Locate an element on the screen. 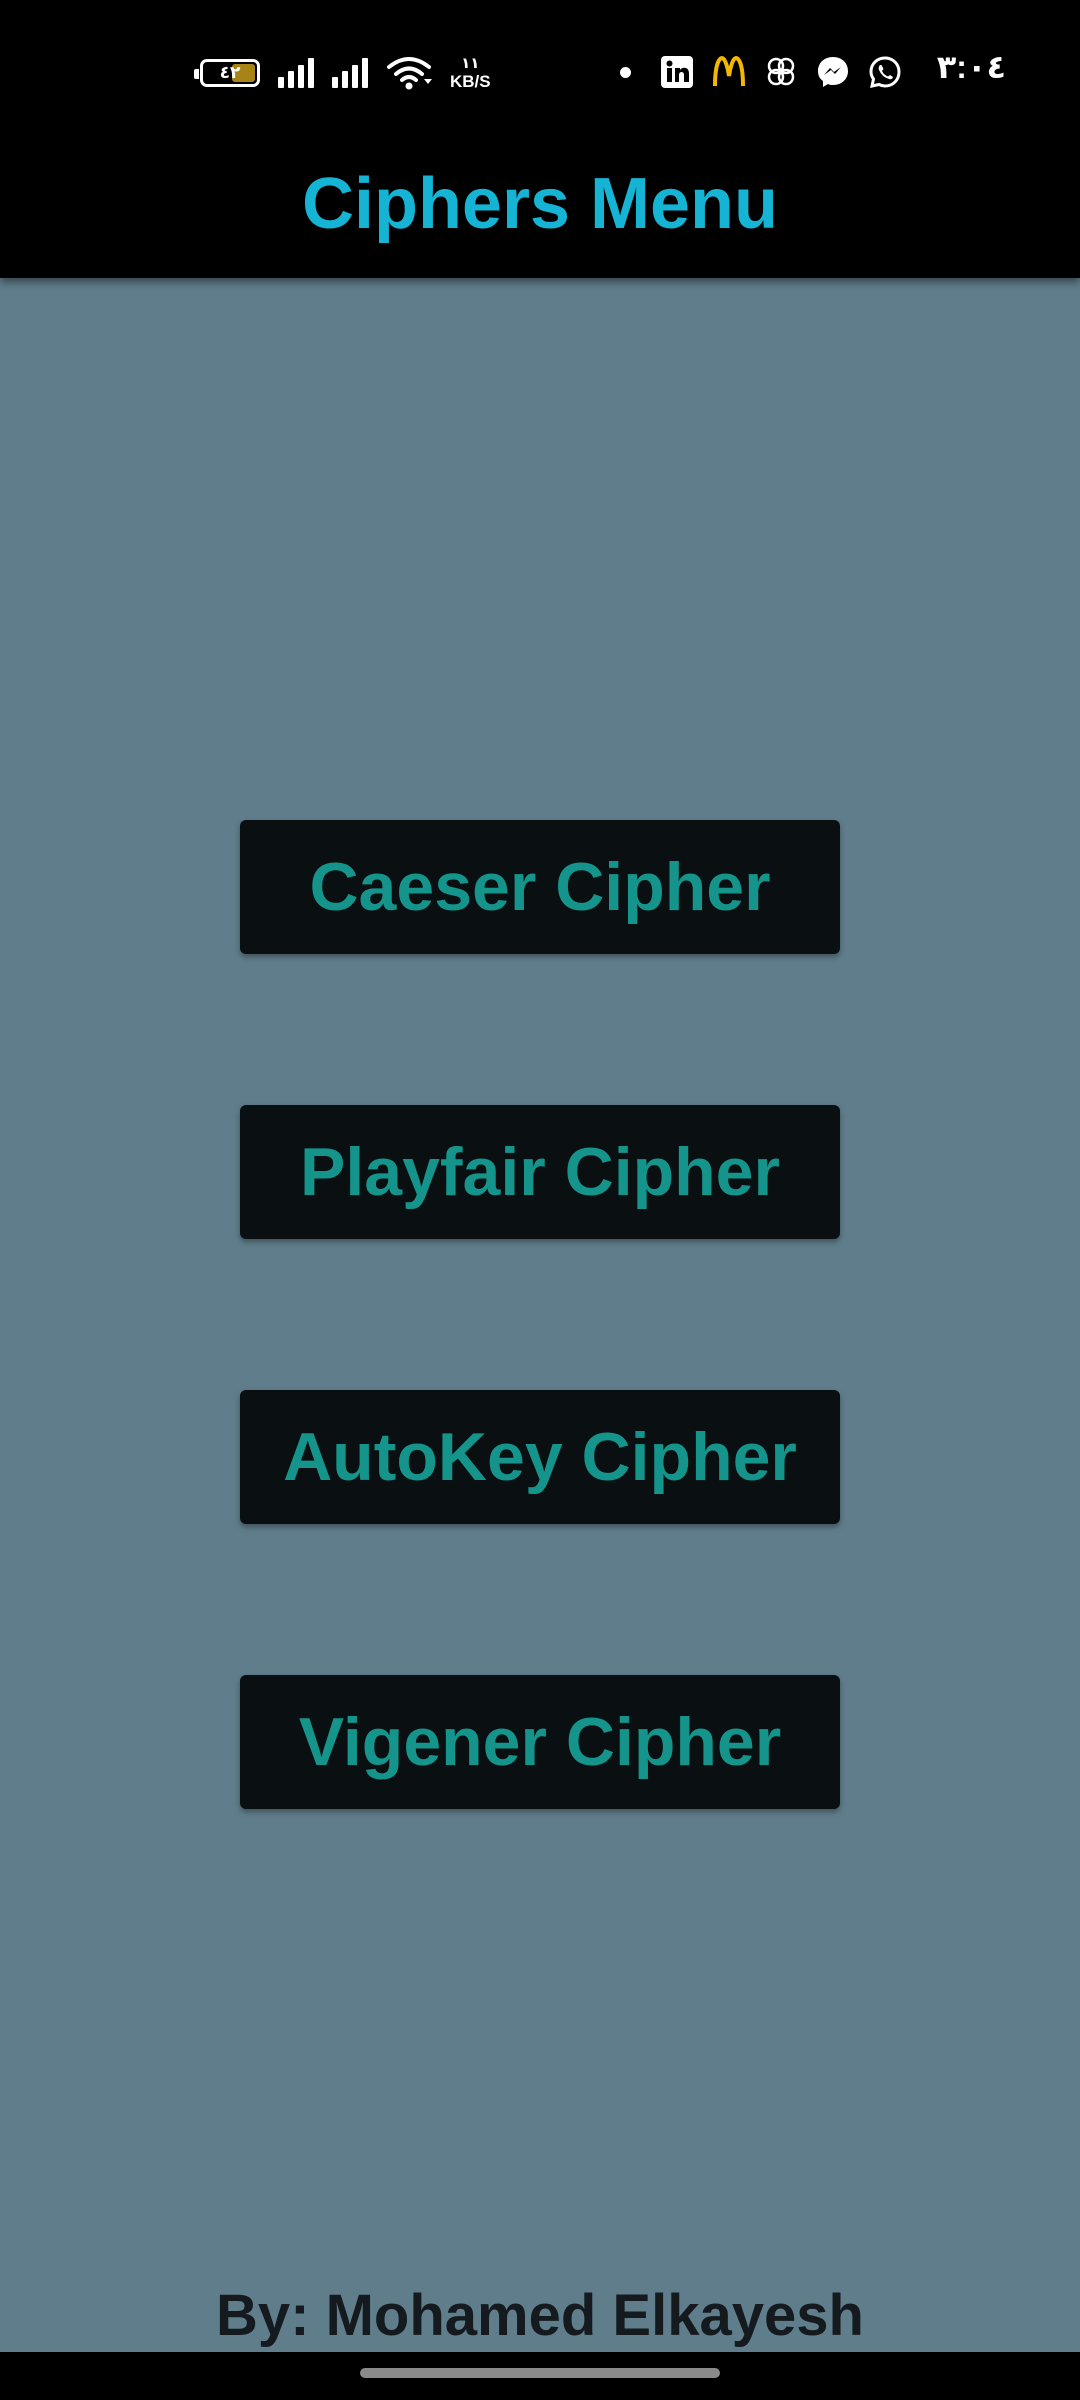 This screenshot has height=2400, width=1080. status-bar: ٤٢ ١١ KB/S ٣:٠٤ is located at coordinates (540, 70).